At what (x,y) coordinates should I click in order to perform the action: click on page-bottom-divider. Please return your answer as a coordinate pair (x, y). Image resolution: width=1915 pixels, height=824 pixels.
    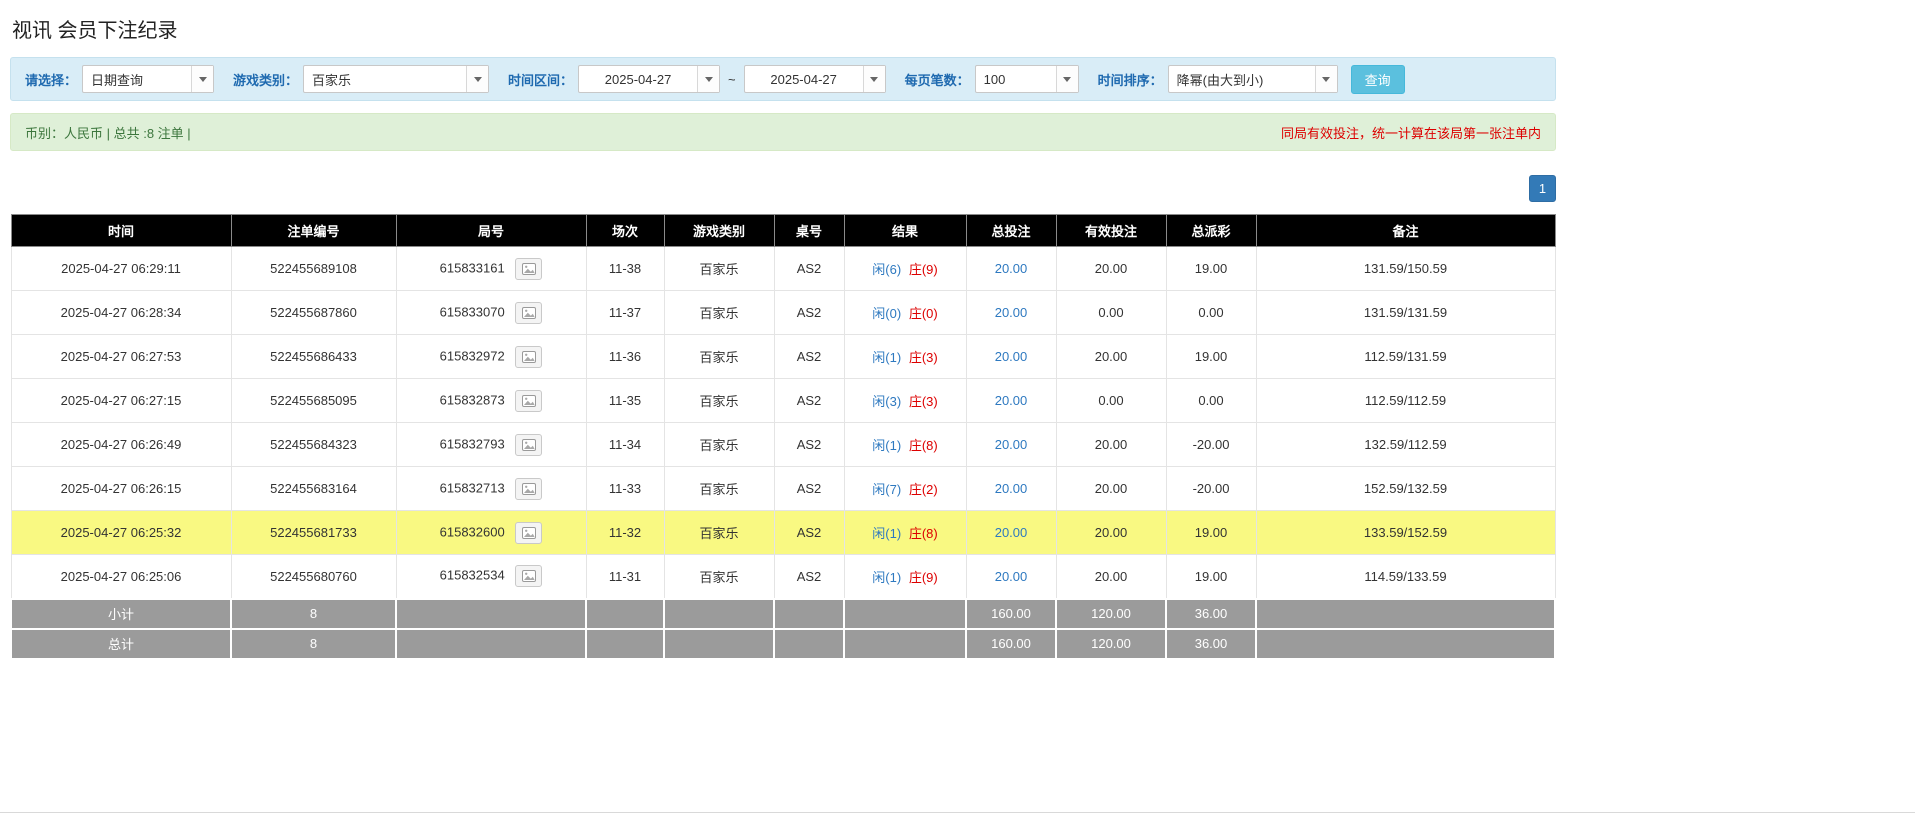
    Looking at the image, I should click on (957, 817).